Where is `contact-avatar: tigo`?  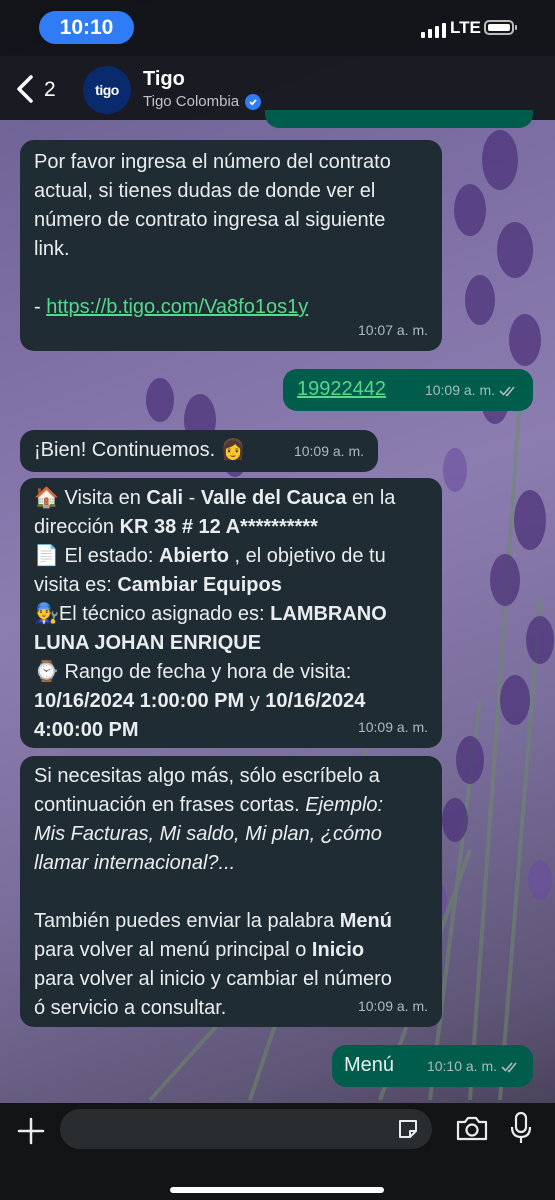
contact-avatar: tigo is located at coordinates (107, 90).